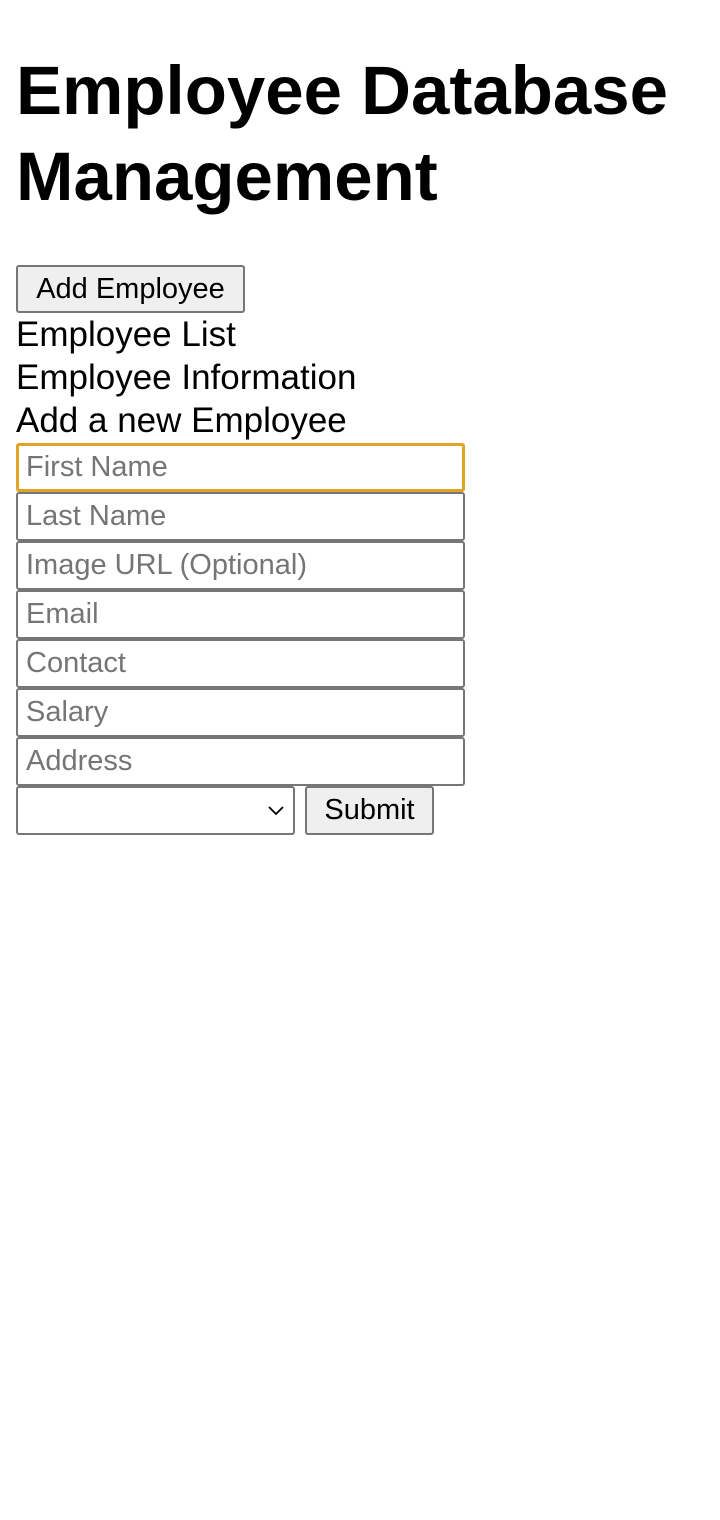 This screenshot has height=1520, width=720. What do you see at coordinates (342, 133) in the screenshot?
I see `page-title: Employee Database Management` at bounding box center [342, 133].